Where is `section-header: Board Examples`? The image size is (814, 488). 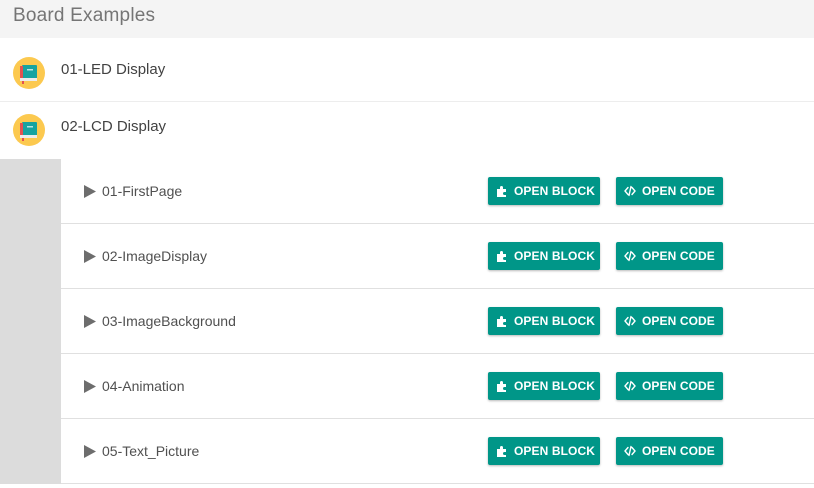
section-header: Board Examples is located at coordinates (407, 19).